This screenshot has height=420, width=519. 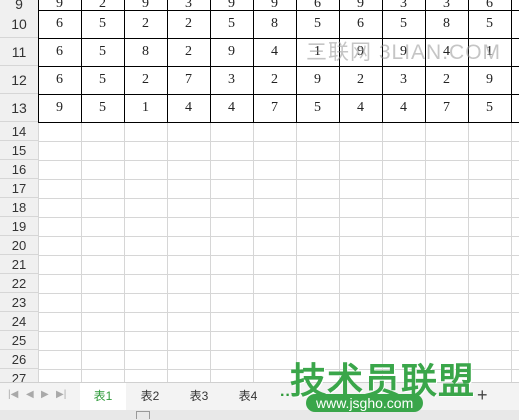 What do you see at coordinates (19, 169) in the screenshot?
I see `row-header: 16` at bounding box center [19, 169].